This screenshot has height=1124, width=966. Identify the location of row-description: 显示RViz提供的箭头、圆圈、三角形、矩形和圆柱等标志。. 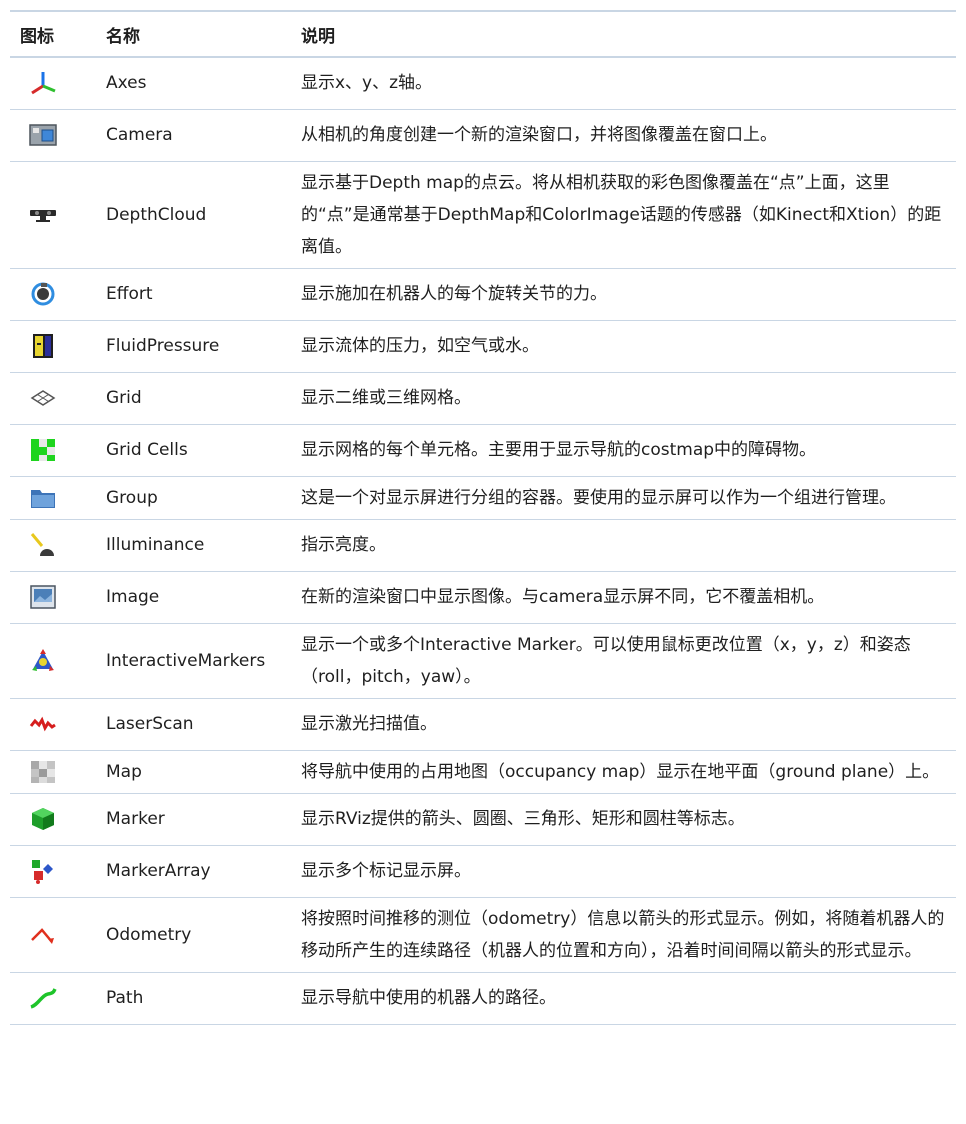
(523, 819).